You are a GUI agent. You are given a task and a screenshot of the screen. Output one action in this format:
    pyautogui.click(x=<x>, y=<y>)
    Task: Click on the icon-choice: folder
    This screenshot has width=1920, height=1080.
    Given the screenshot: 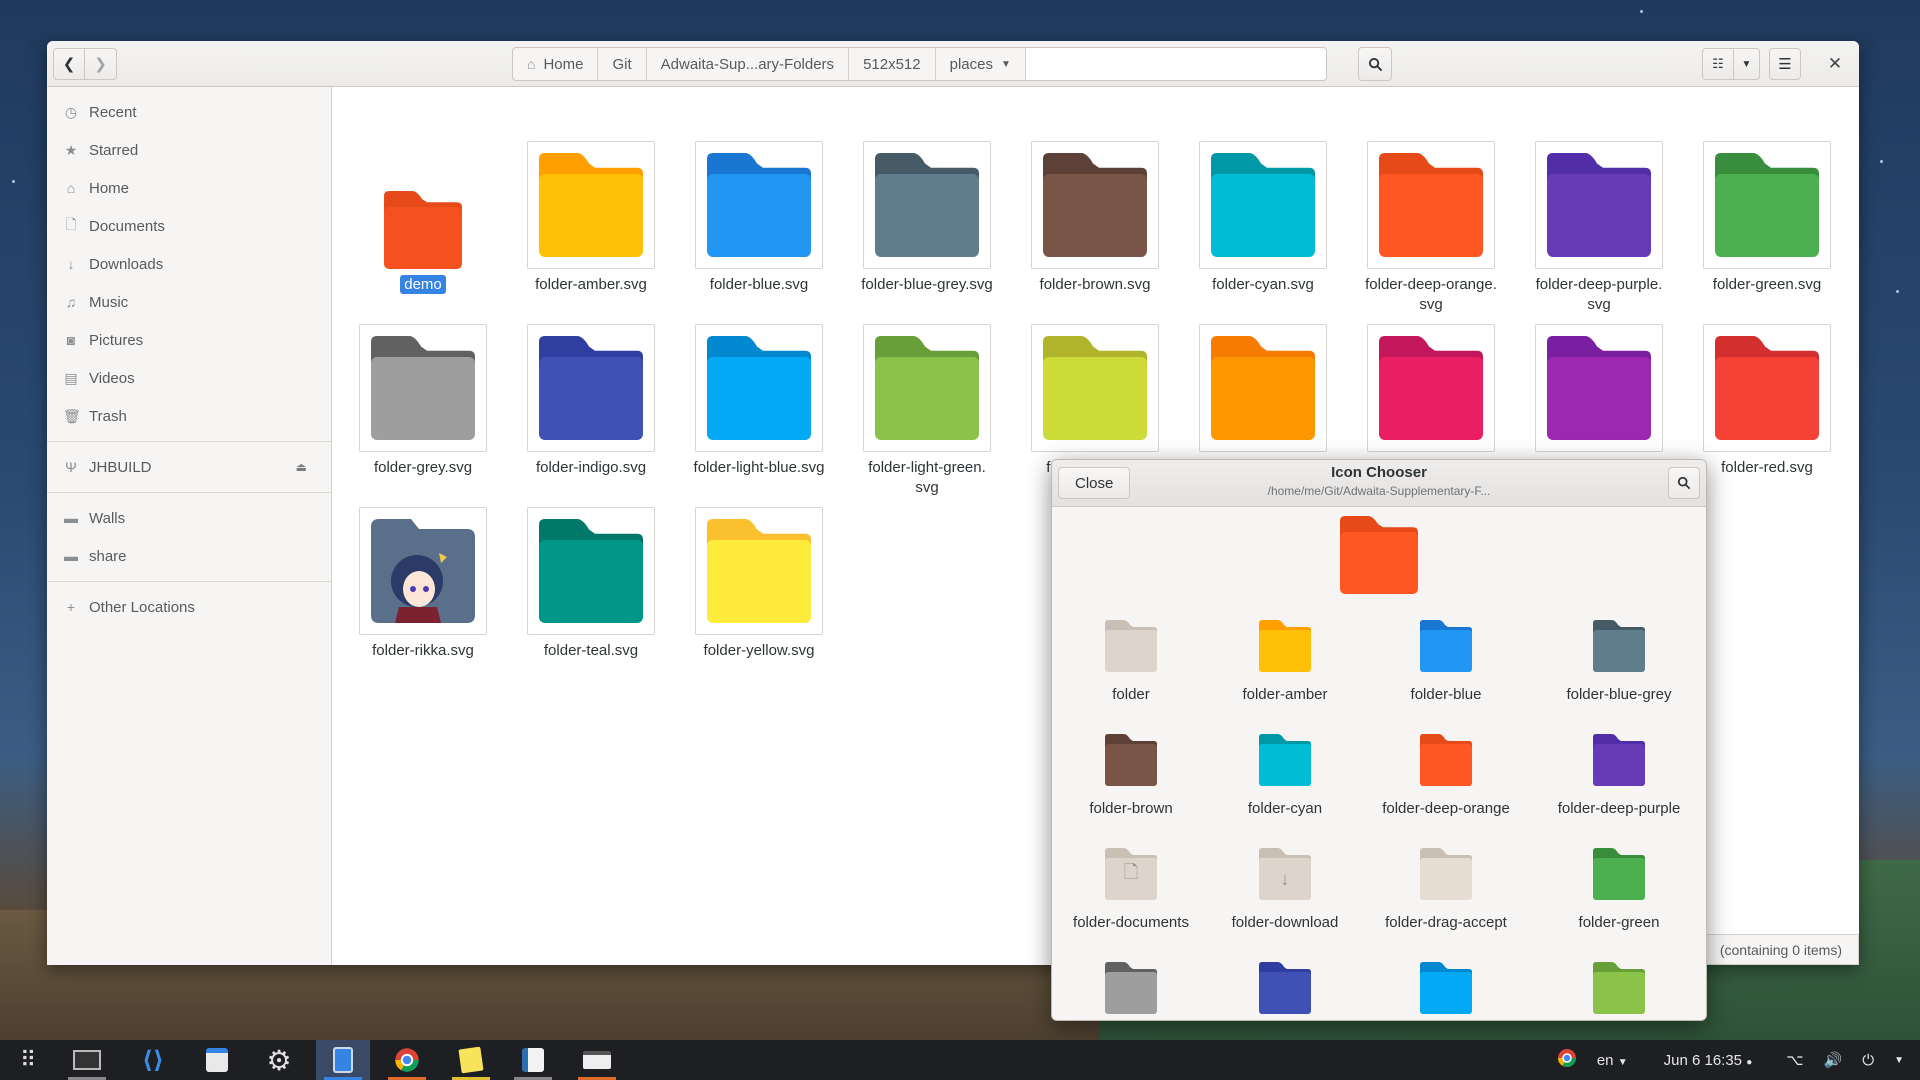 What is the action you would take?
    pyautogui.click(x=1131, y=657)
    